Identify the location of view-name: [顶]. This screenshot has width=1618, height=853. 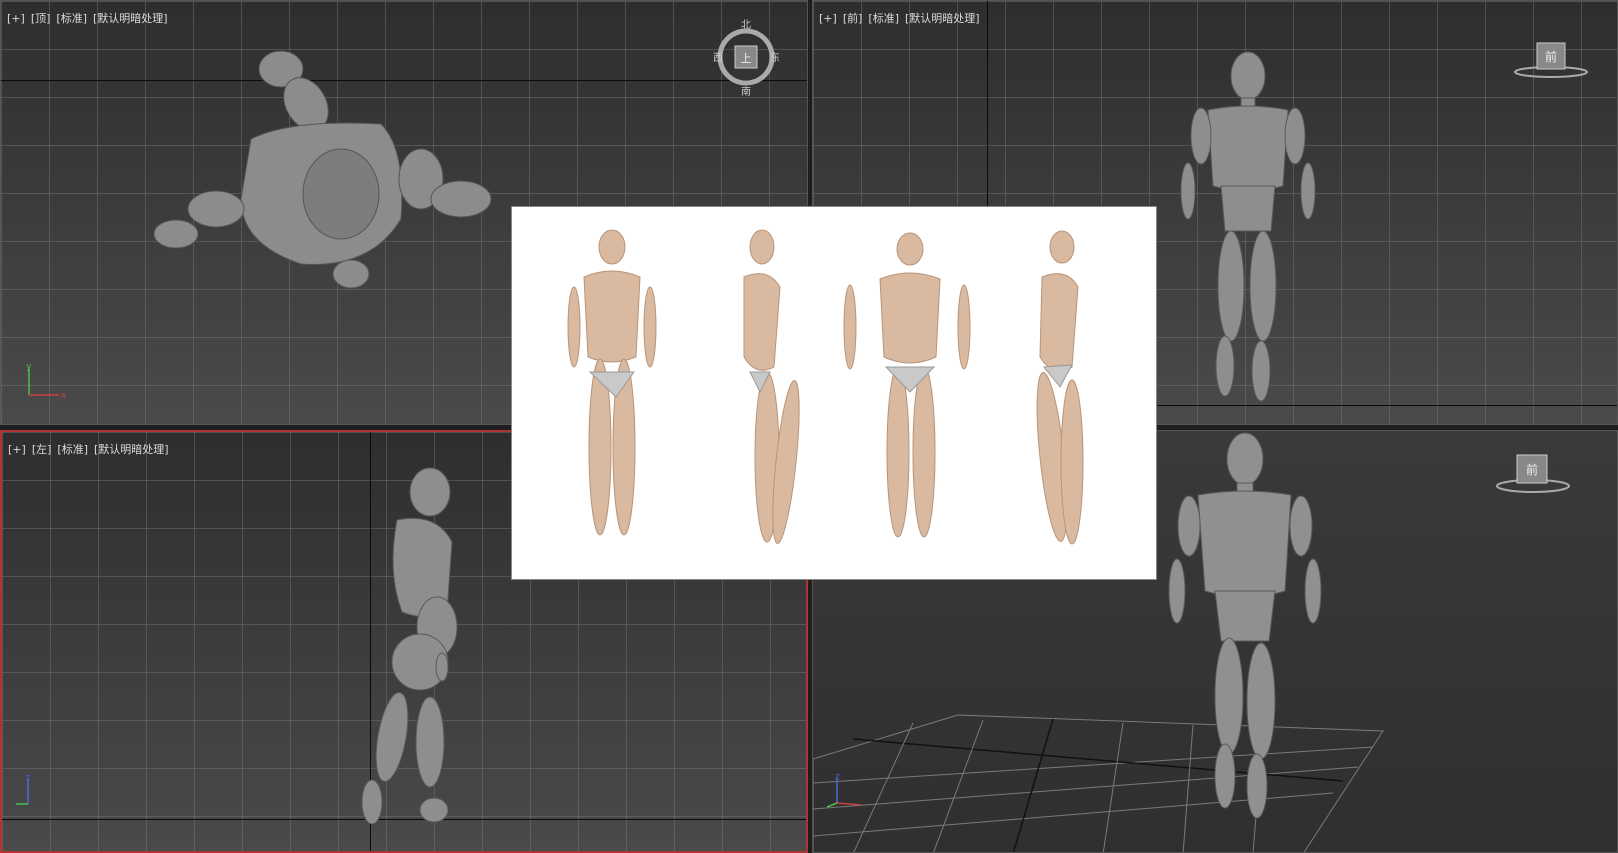
(41, 18).